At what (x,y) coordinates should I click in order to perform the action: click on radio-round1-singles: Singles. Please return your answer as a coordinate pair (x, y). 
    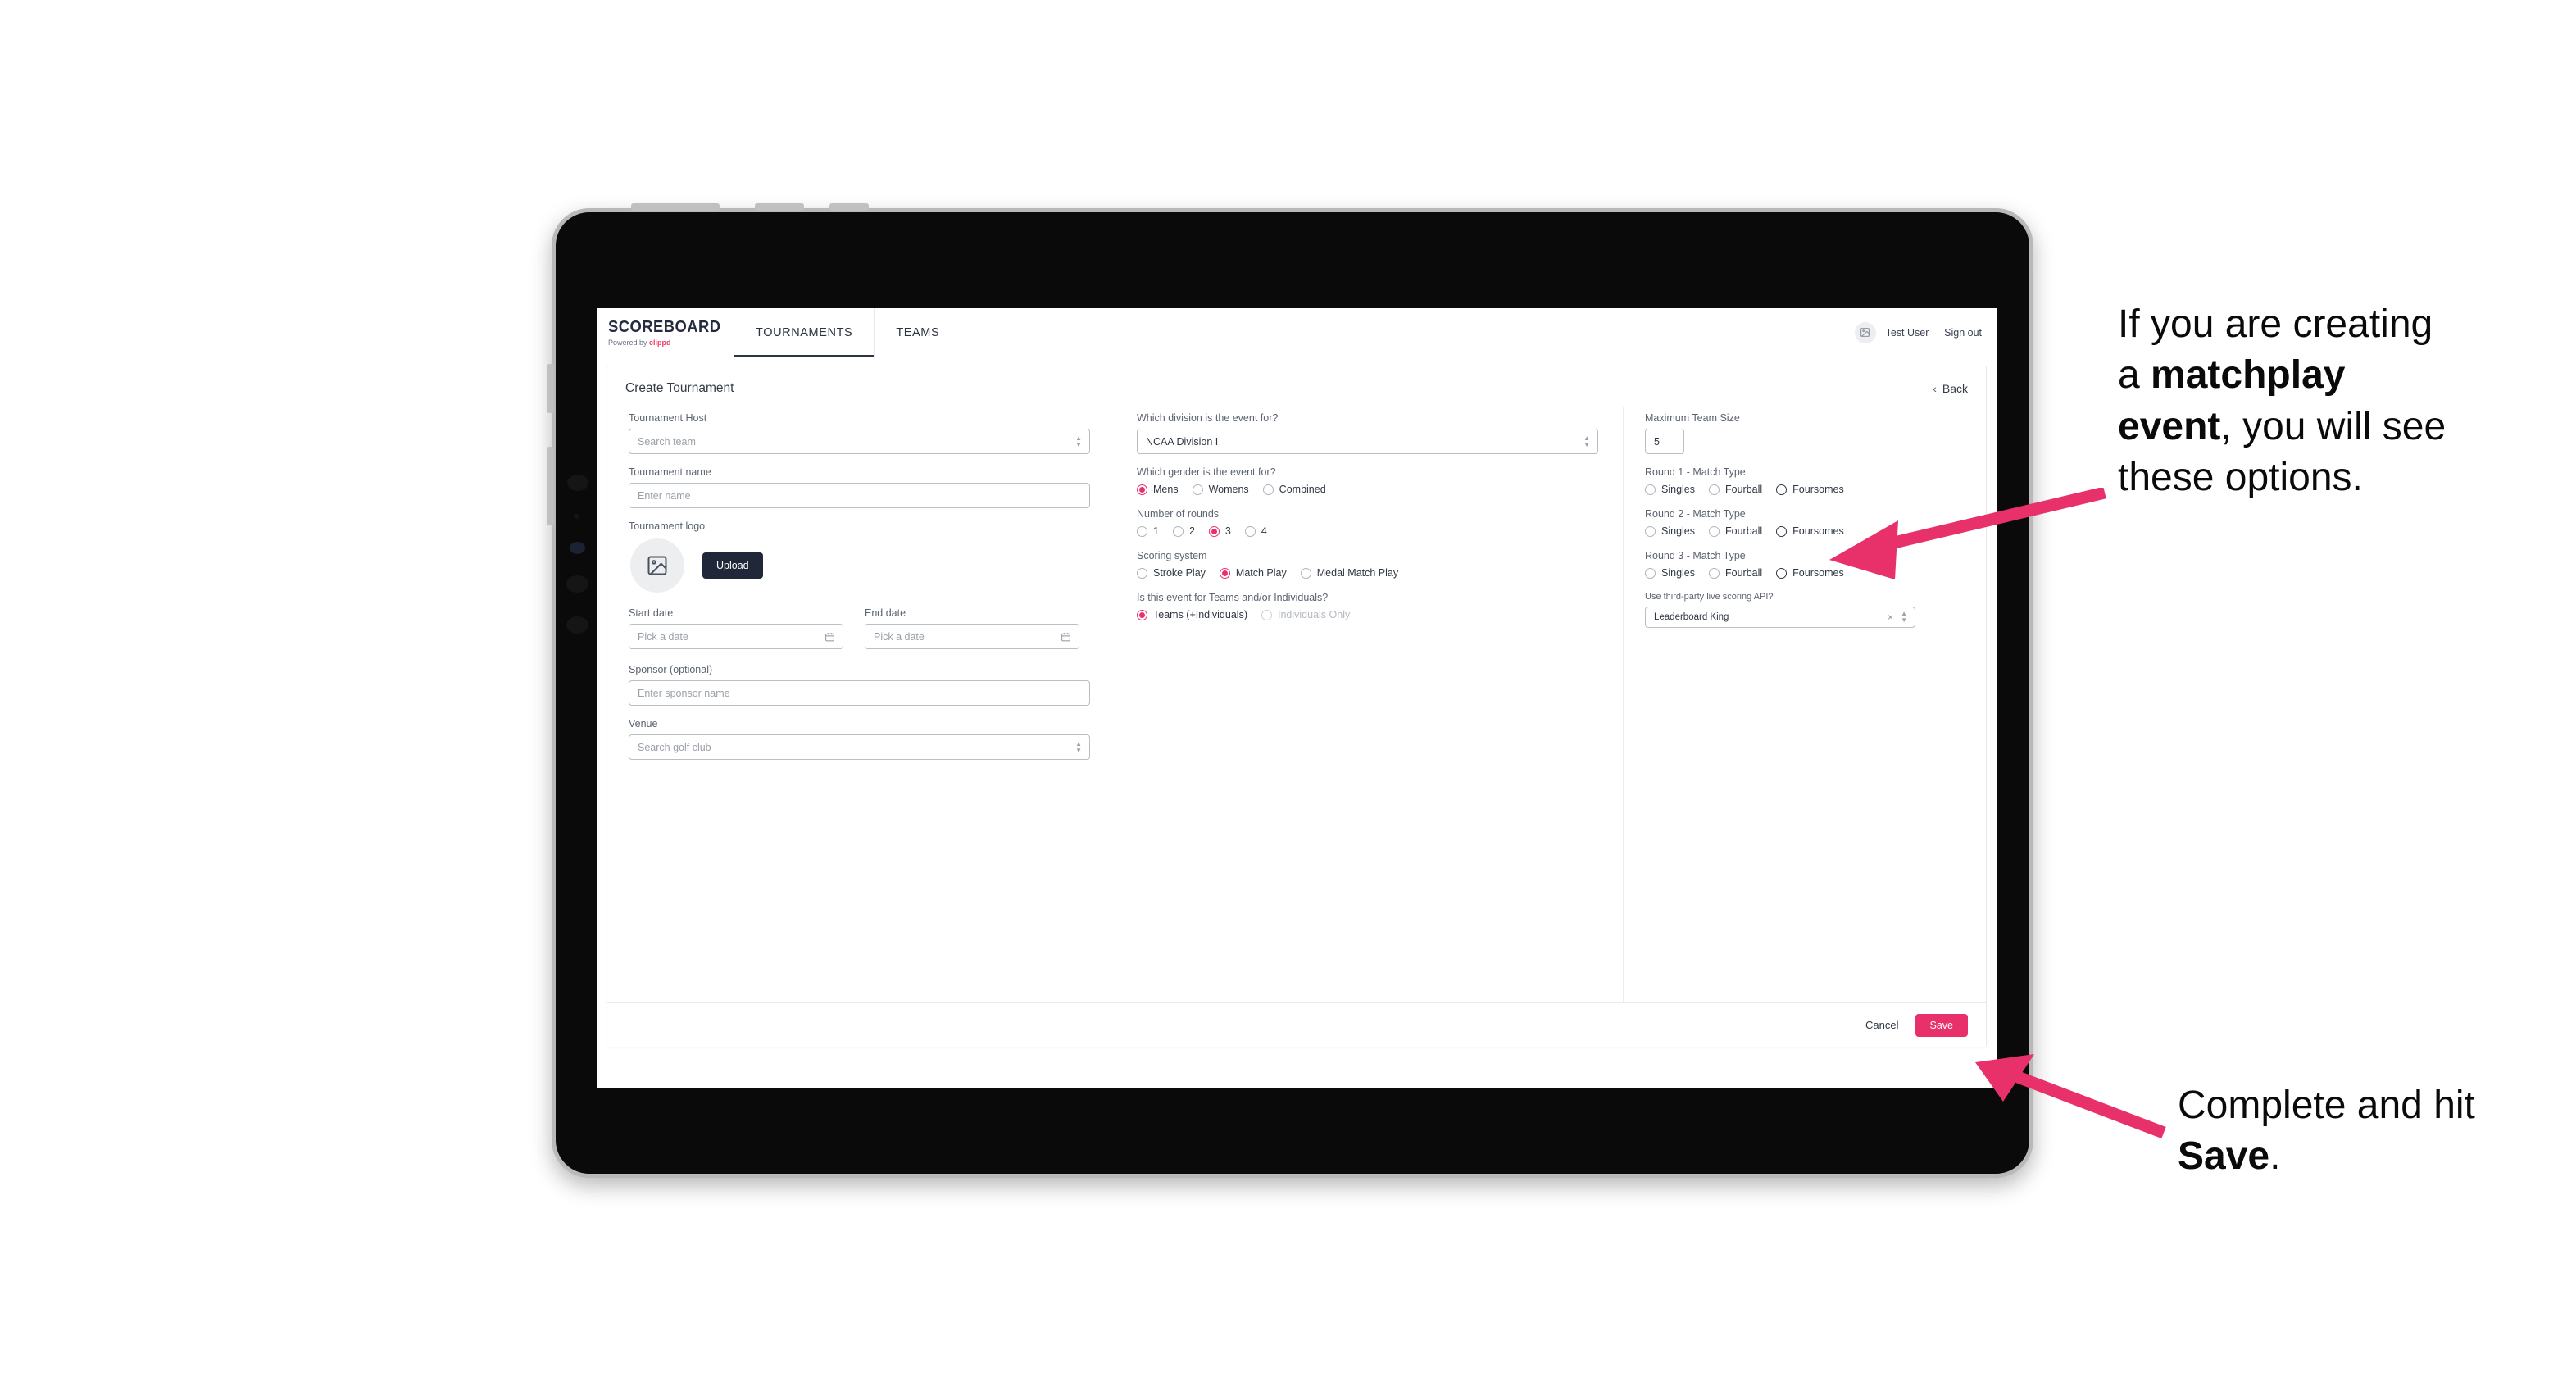
    Looking at the image, I should click on (1670, 489).